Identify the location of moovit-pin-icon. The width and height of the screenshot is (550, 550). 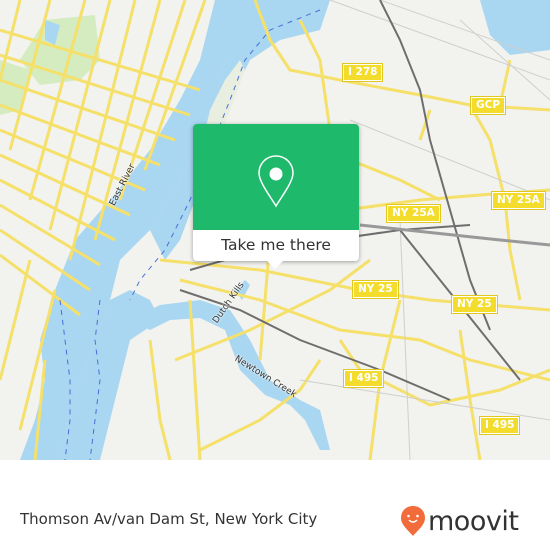
(413, 521).